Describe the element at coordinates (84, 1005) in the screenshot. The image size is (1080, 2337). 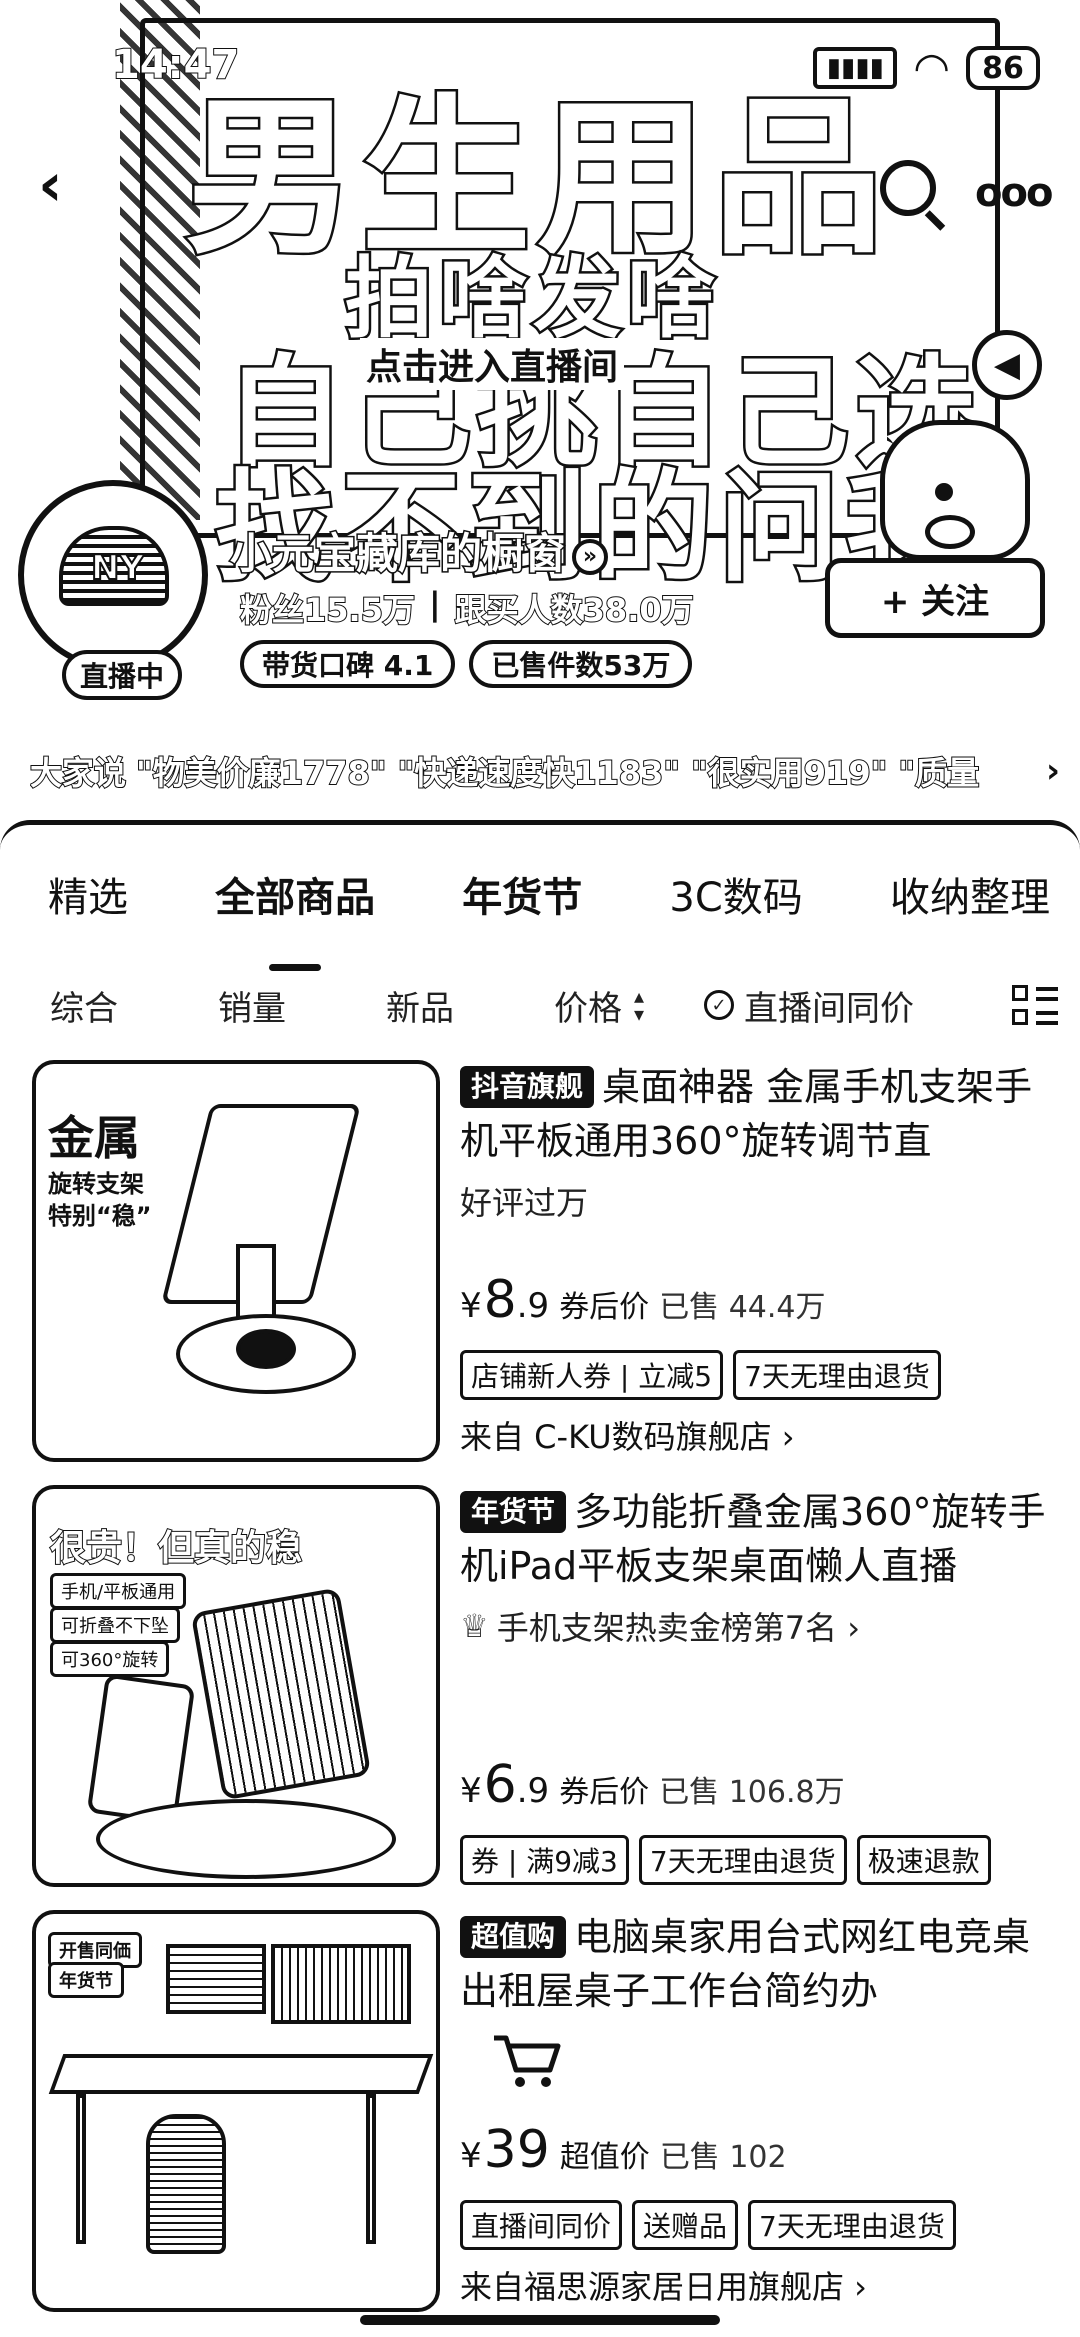
I see `sort-overall: 综合` at that location.